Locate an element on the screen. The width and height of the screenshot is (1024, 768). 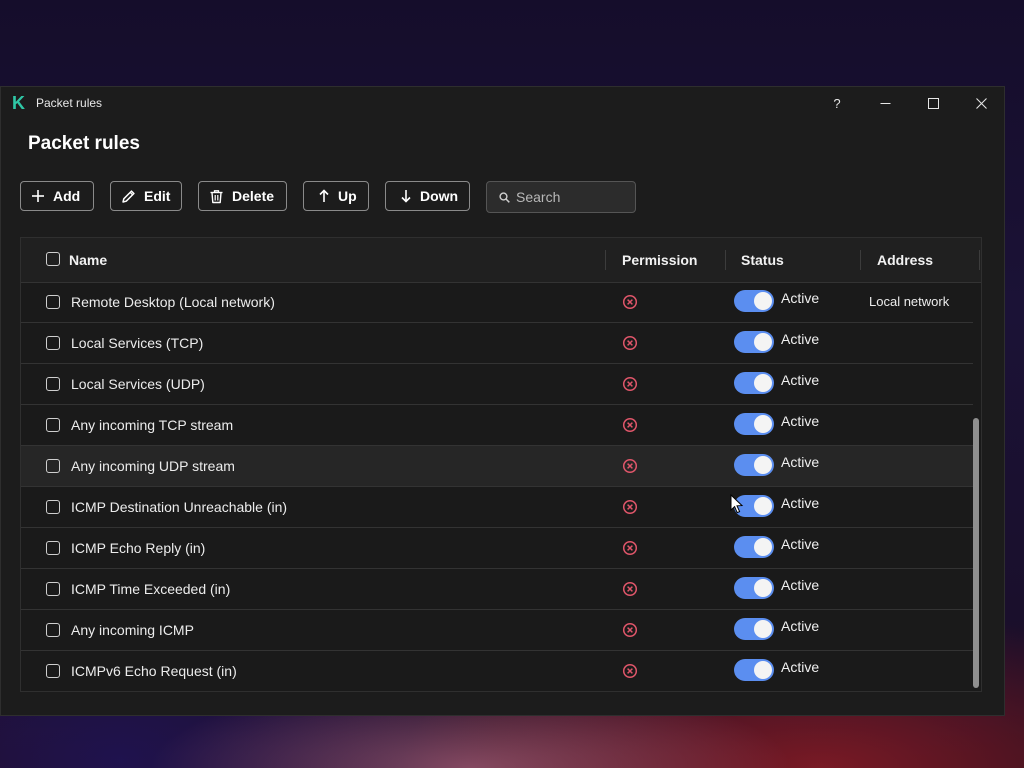
search-input is located at coordinates (571, 197).